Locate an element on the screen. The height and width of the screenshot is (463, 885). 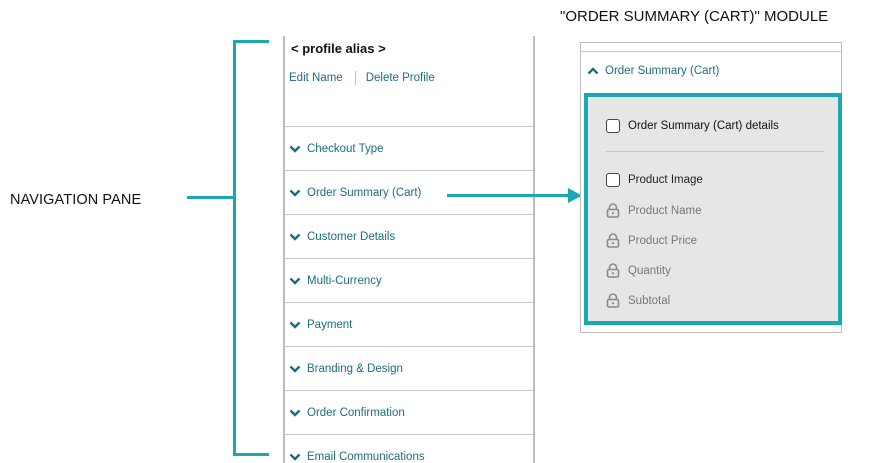
panel-divider is located at coordinates (715, 151).